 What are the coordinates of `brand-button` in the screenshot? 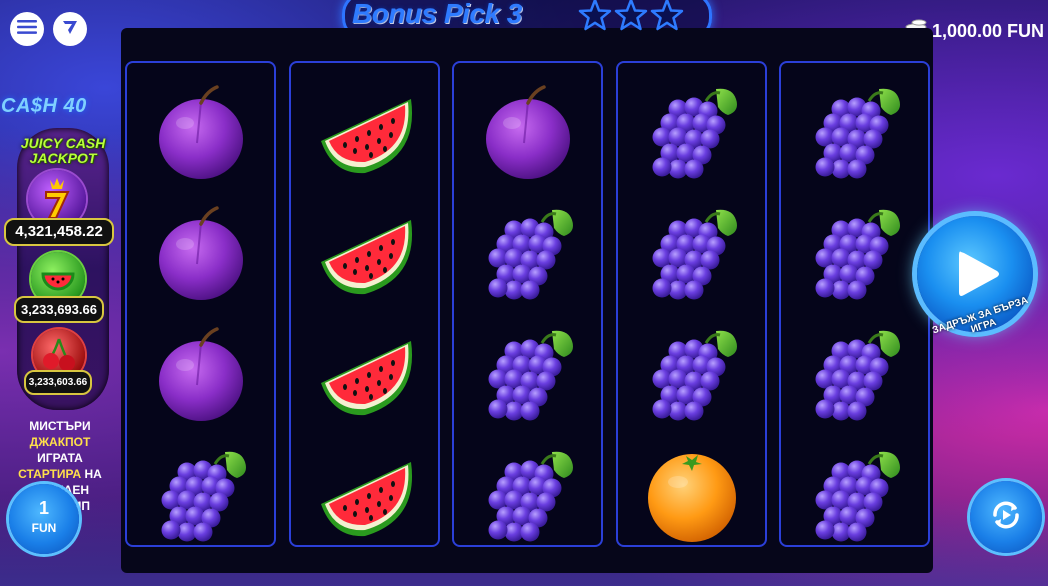 It's located at (70, 29).